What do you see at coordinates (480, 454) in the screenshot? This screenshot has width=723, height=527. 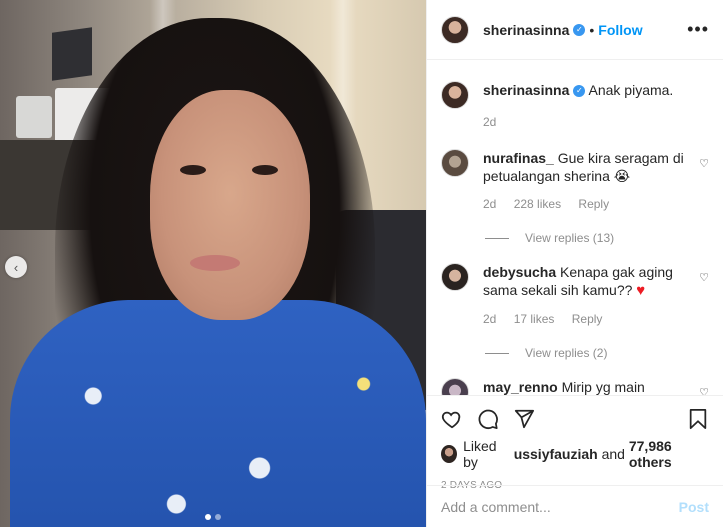 I see `liked-by-prefix: Liked by` at bounding box center [480, 454].